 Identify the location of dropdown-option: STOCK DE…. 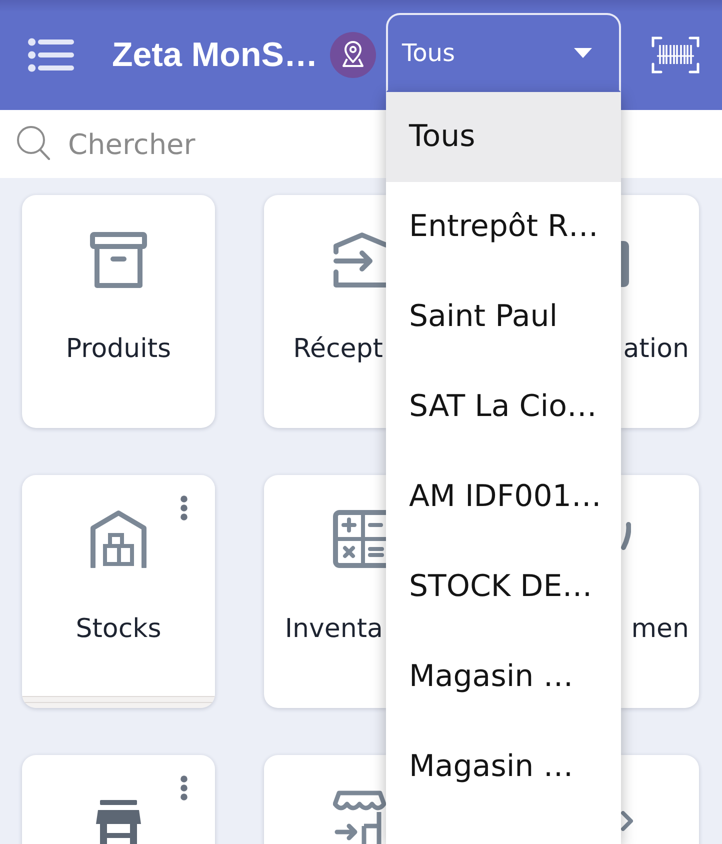
(503, 587).